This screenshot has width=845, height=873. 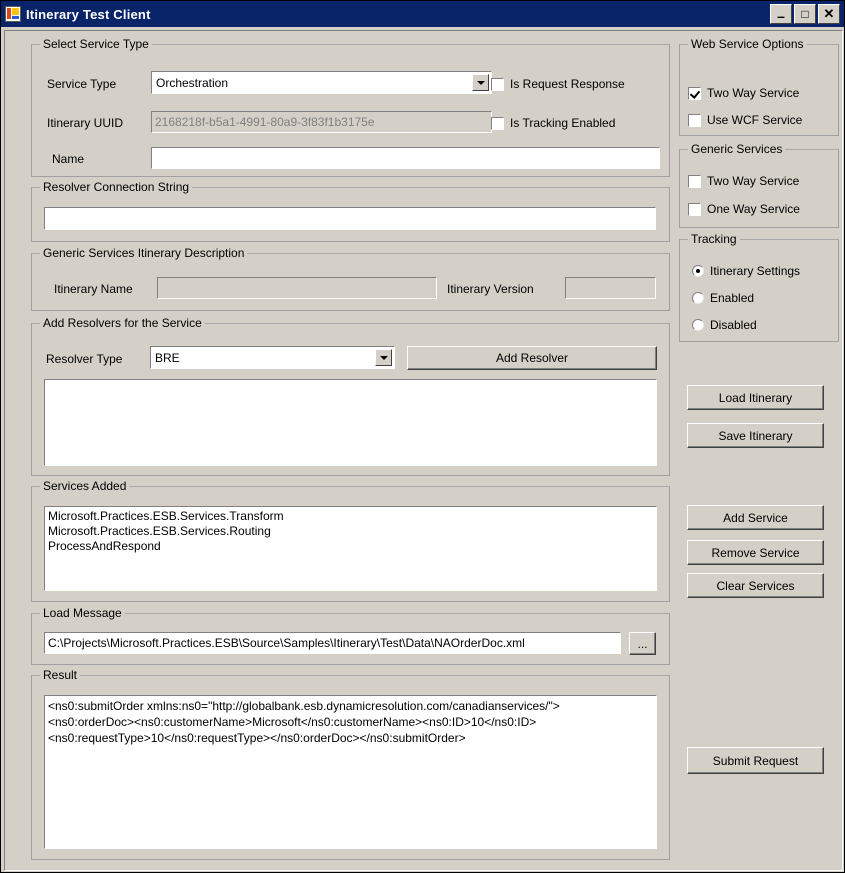 I want to click on name-label: Name, so click(x=68, y=159).